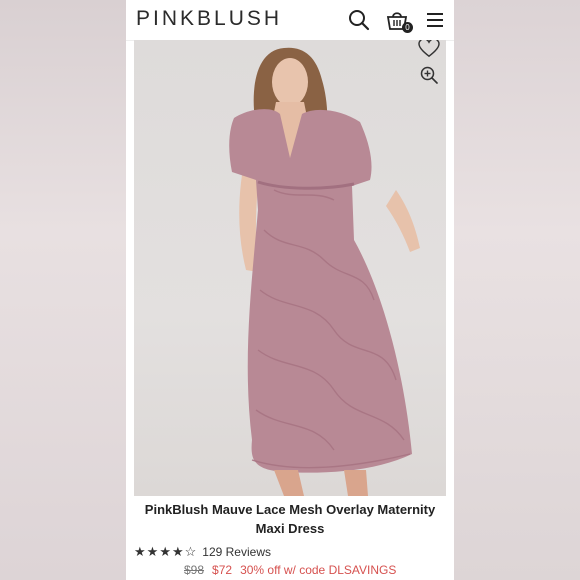 The image size is (580, 580). Describe the element at coordinates (318, 570) in the screenshot. I see `promo-code-text: 30% off w/ code DLSAVINGS` at that location.